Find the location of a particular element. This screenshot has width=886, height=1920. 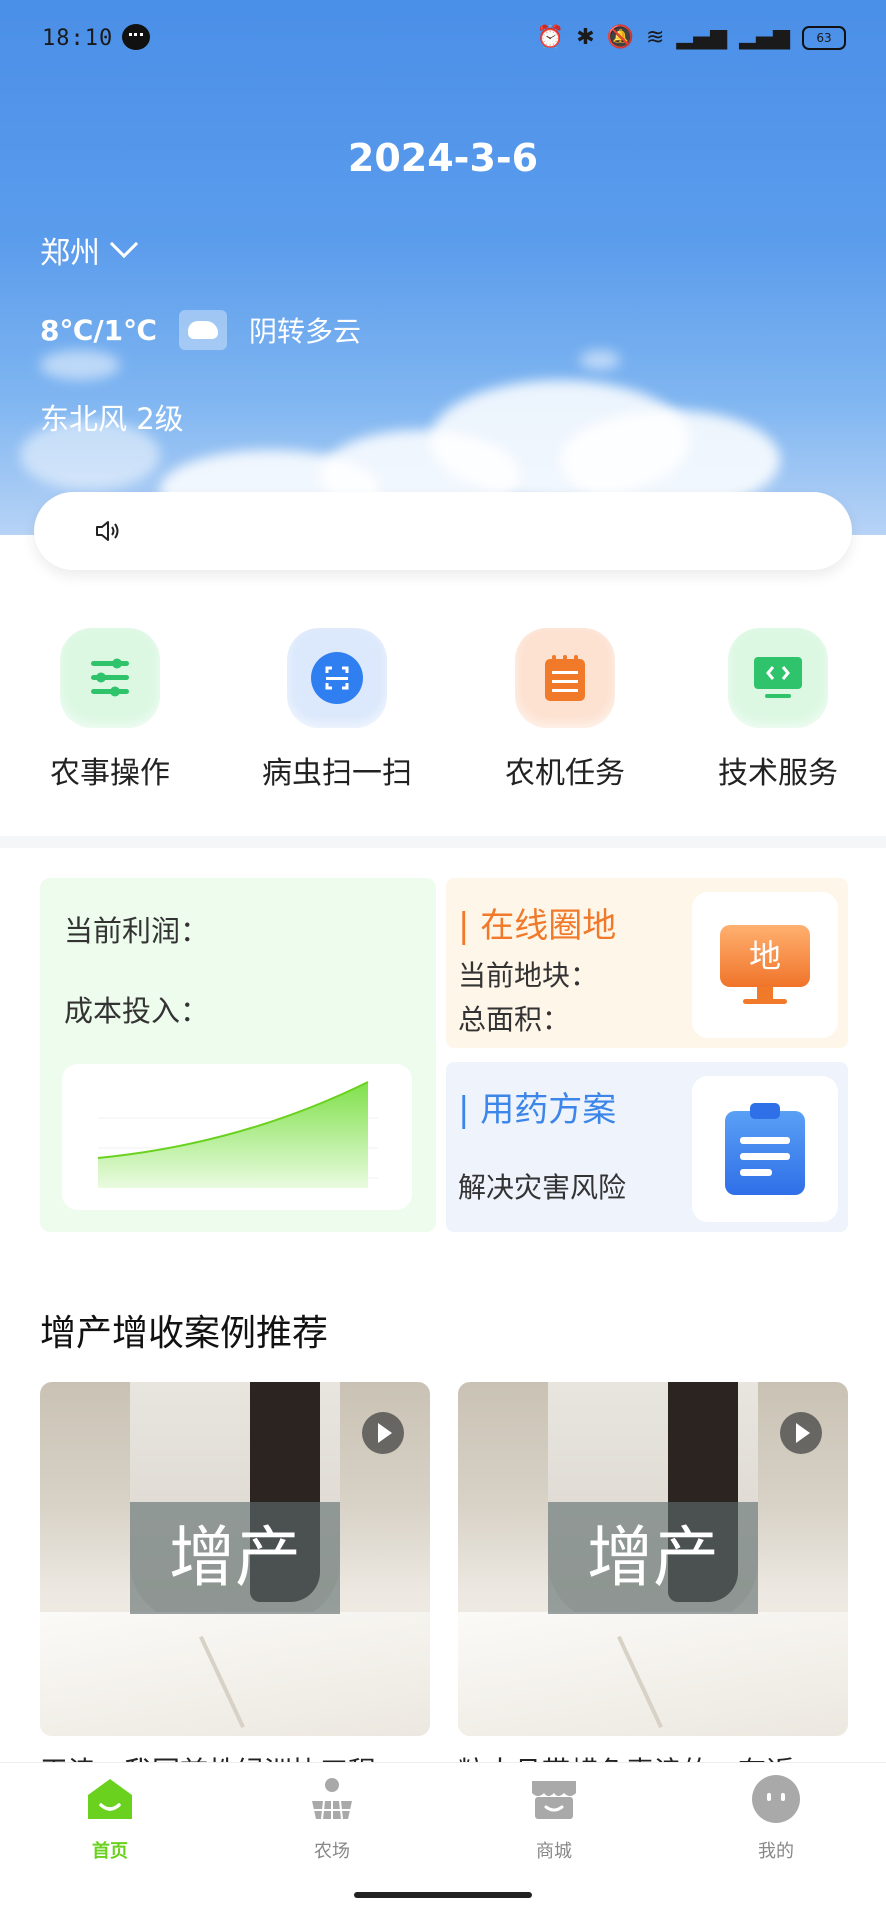

quick-action-tech-service: 技术服务 is located at coordinates (778, 710).